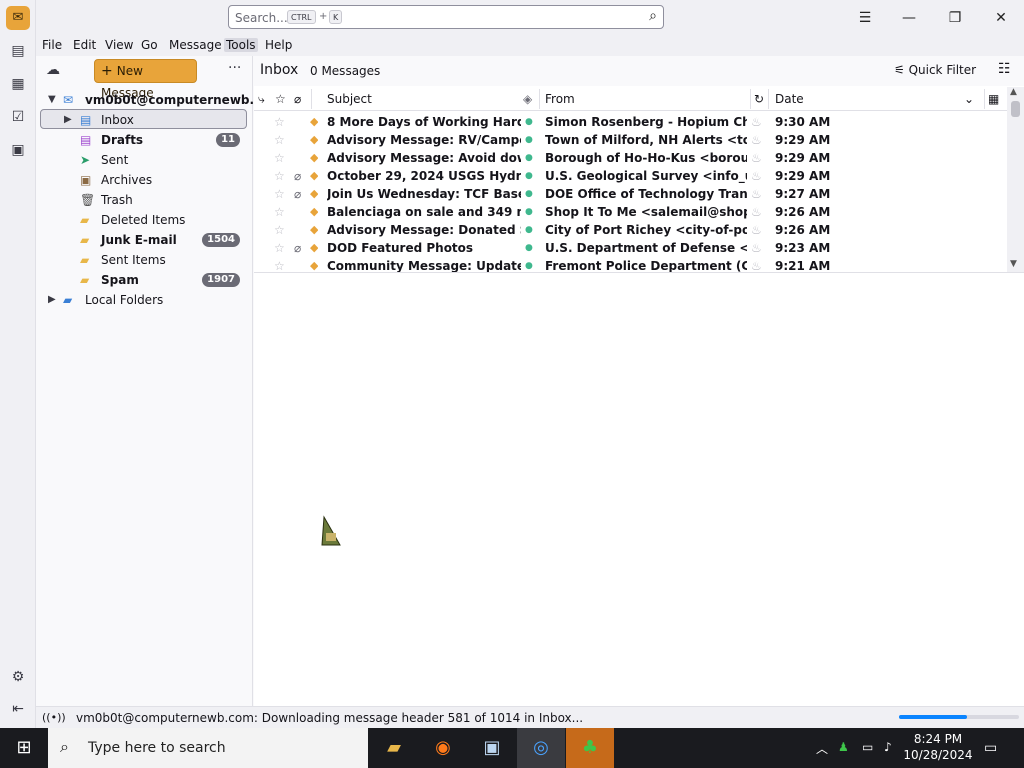  What do you see at coordinates (84, 45) in the screenshot?
I see `menu-edit: Edit` at bounding box center [84, 45].